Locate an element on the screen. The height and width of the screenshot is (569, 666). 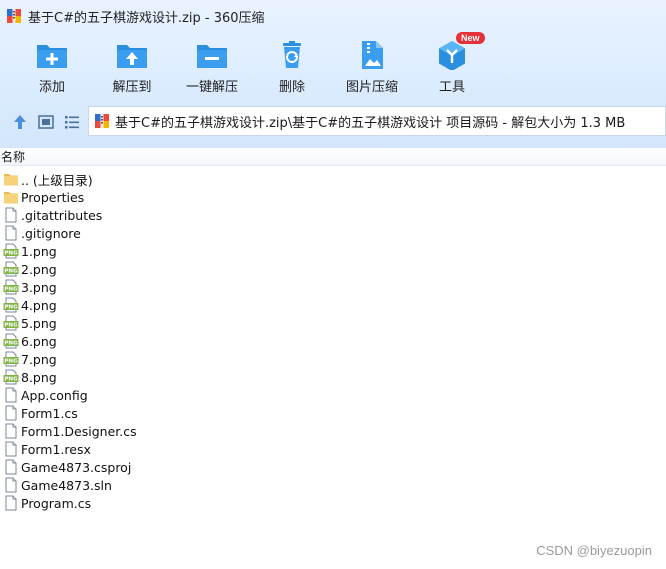
delete-label: 删除 is located at coordinates (291, 87).